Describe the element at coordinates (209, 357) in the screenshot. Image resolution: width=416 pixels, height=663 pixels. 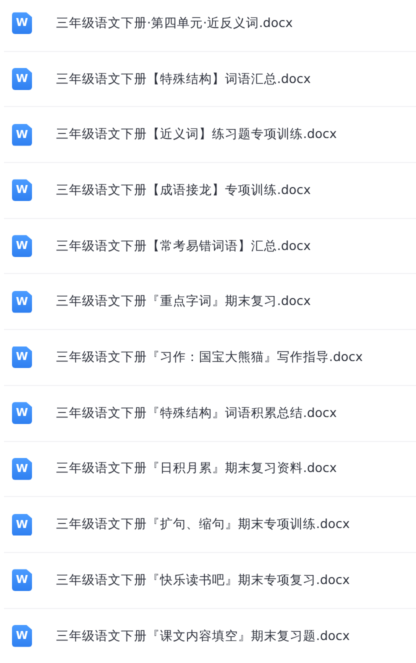
I see `file-name: 三年级语文下册『习作：国宝大熊猫』写作指导.docx` at that location.